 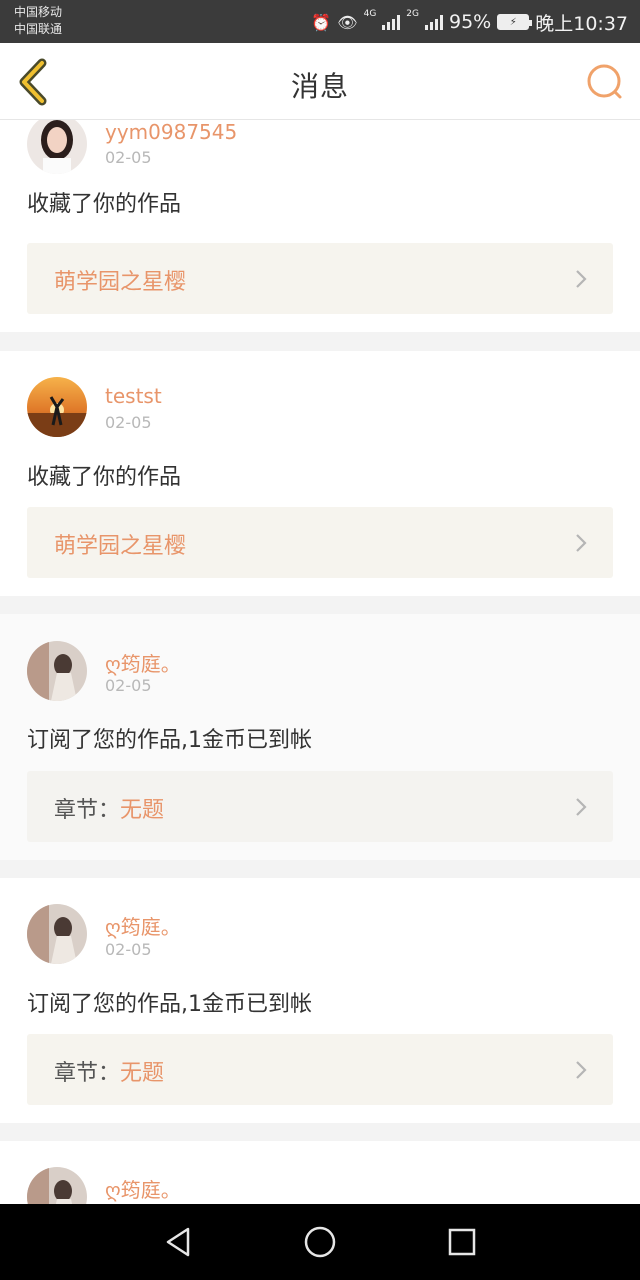 I want to click on sender-name: yym0987545, so click(x=171, y=132).